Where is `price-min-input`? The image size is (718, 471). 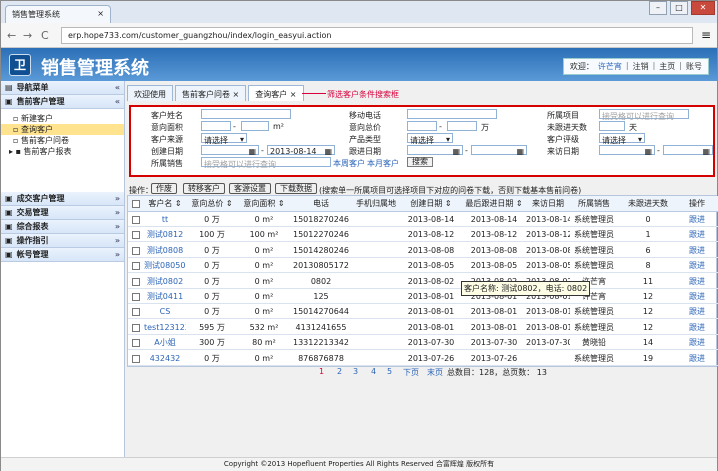 price-min-input is located at coordinates (422, 126).